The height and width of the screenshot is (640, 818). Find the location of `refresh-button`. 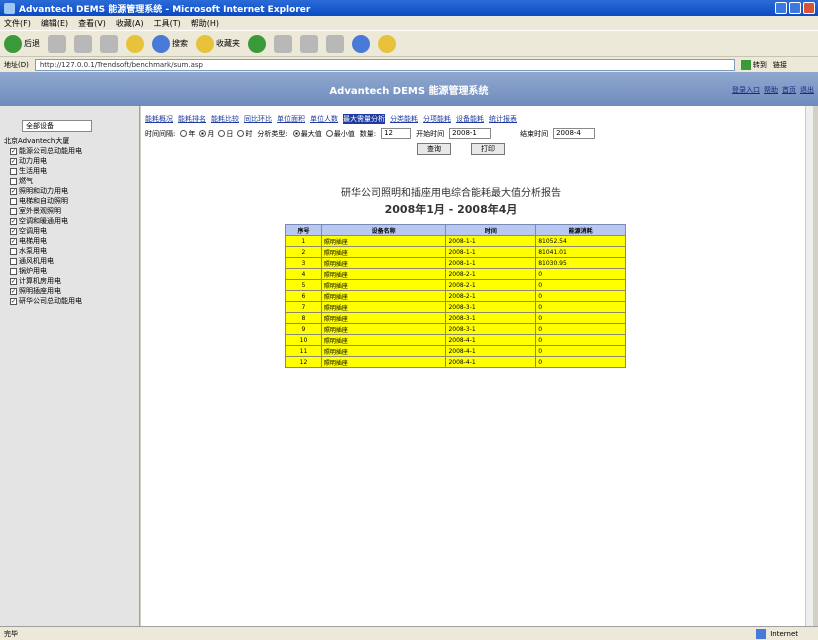

refresh-button is located at coordinates (109, 43).